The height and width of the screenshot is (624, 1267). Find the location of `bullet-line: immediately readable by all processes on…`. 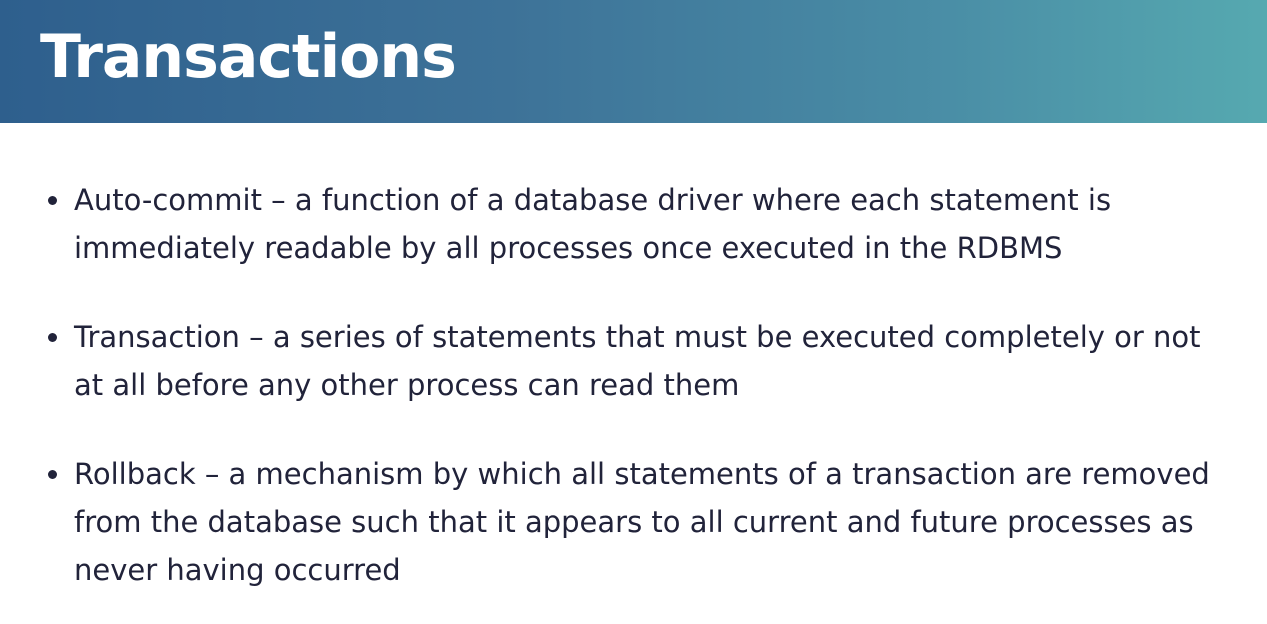

bullet-line: immediately readable by all processes on… is located at coordinates (568, 248).